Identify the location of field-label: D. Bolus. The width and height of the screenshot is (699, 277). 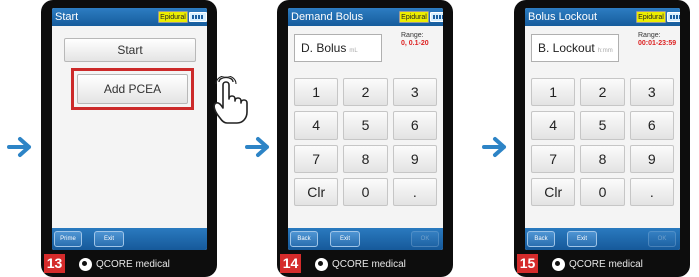
(324, 48).